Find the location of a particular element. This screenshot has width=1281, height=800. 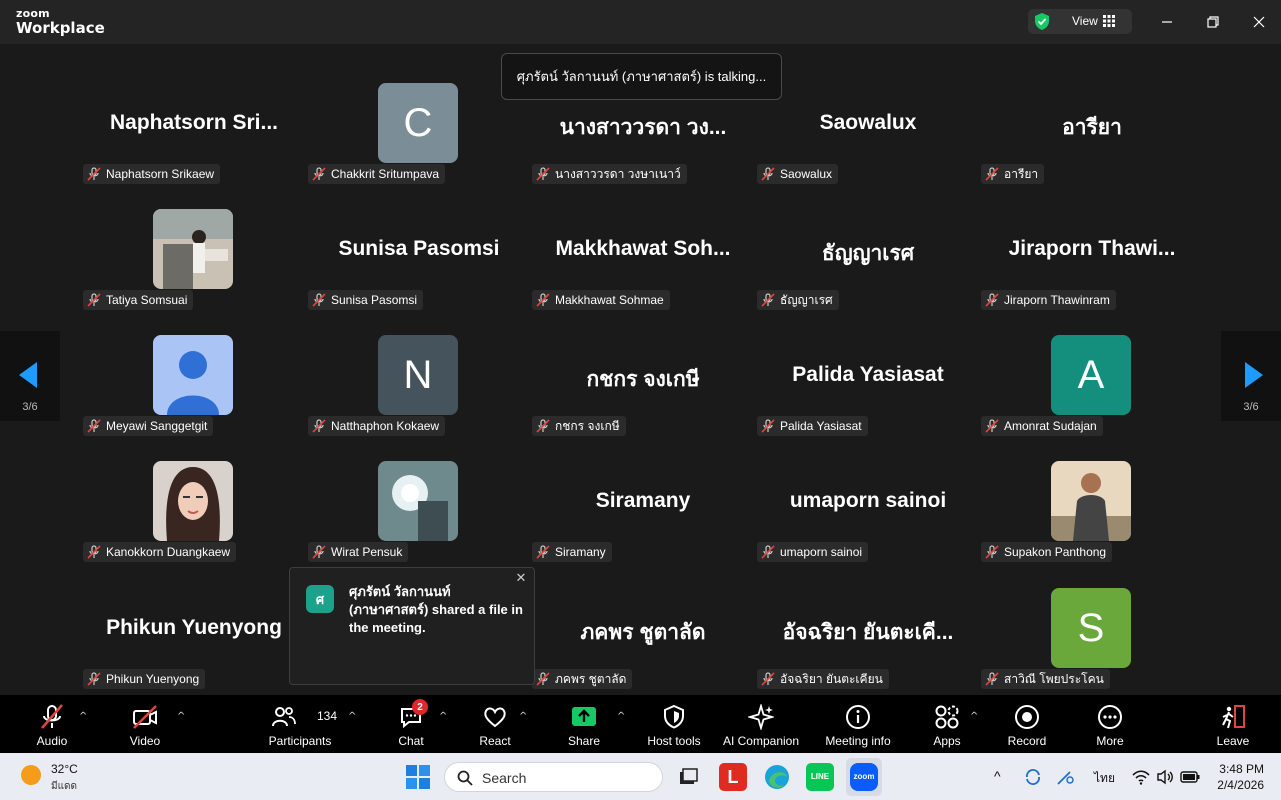

windows-start-icon is located at coordinates (418, 777).